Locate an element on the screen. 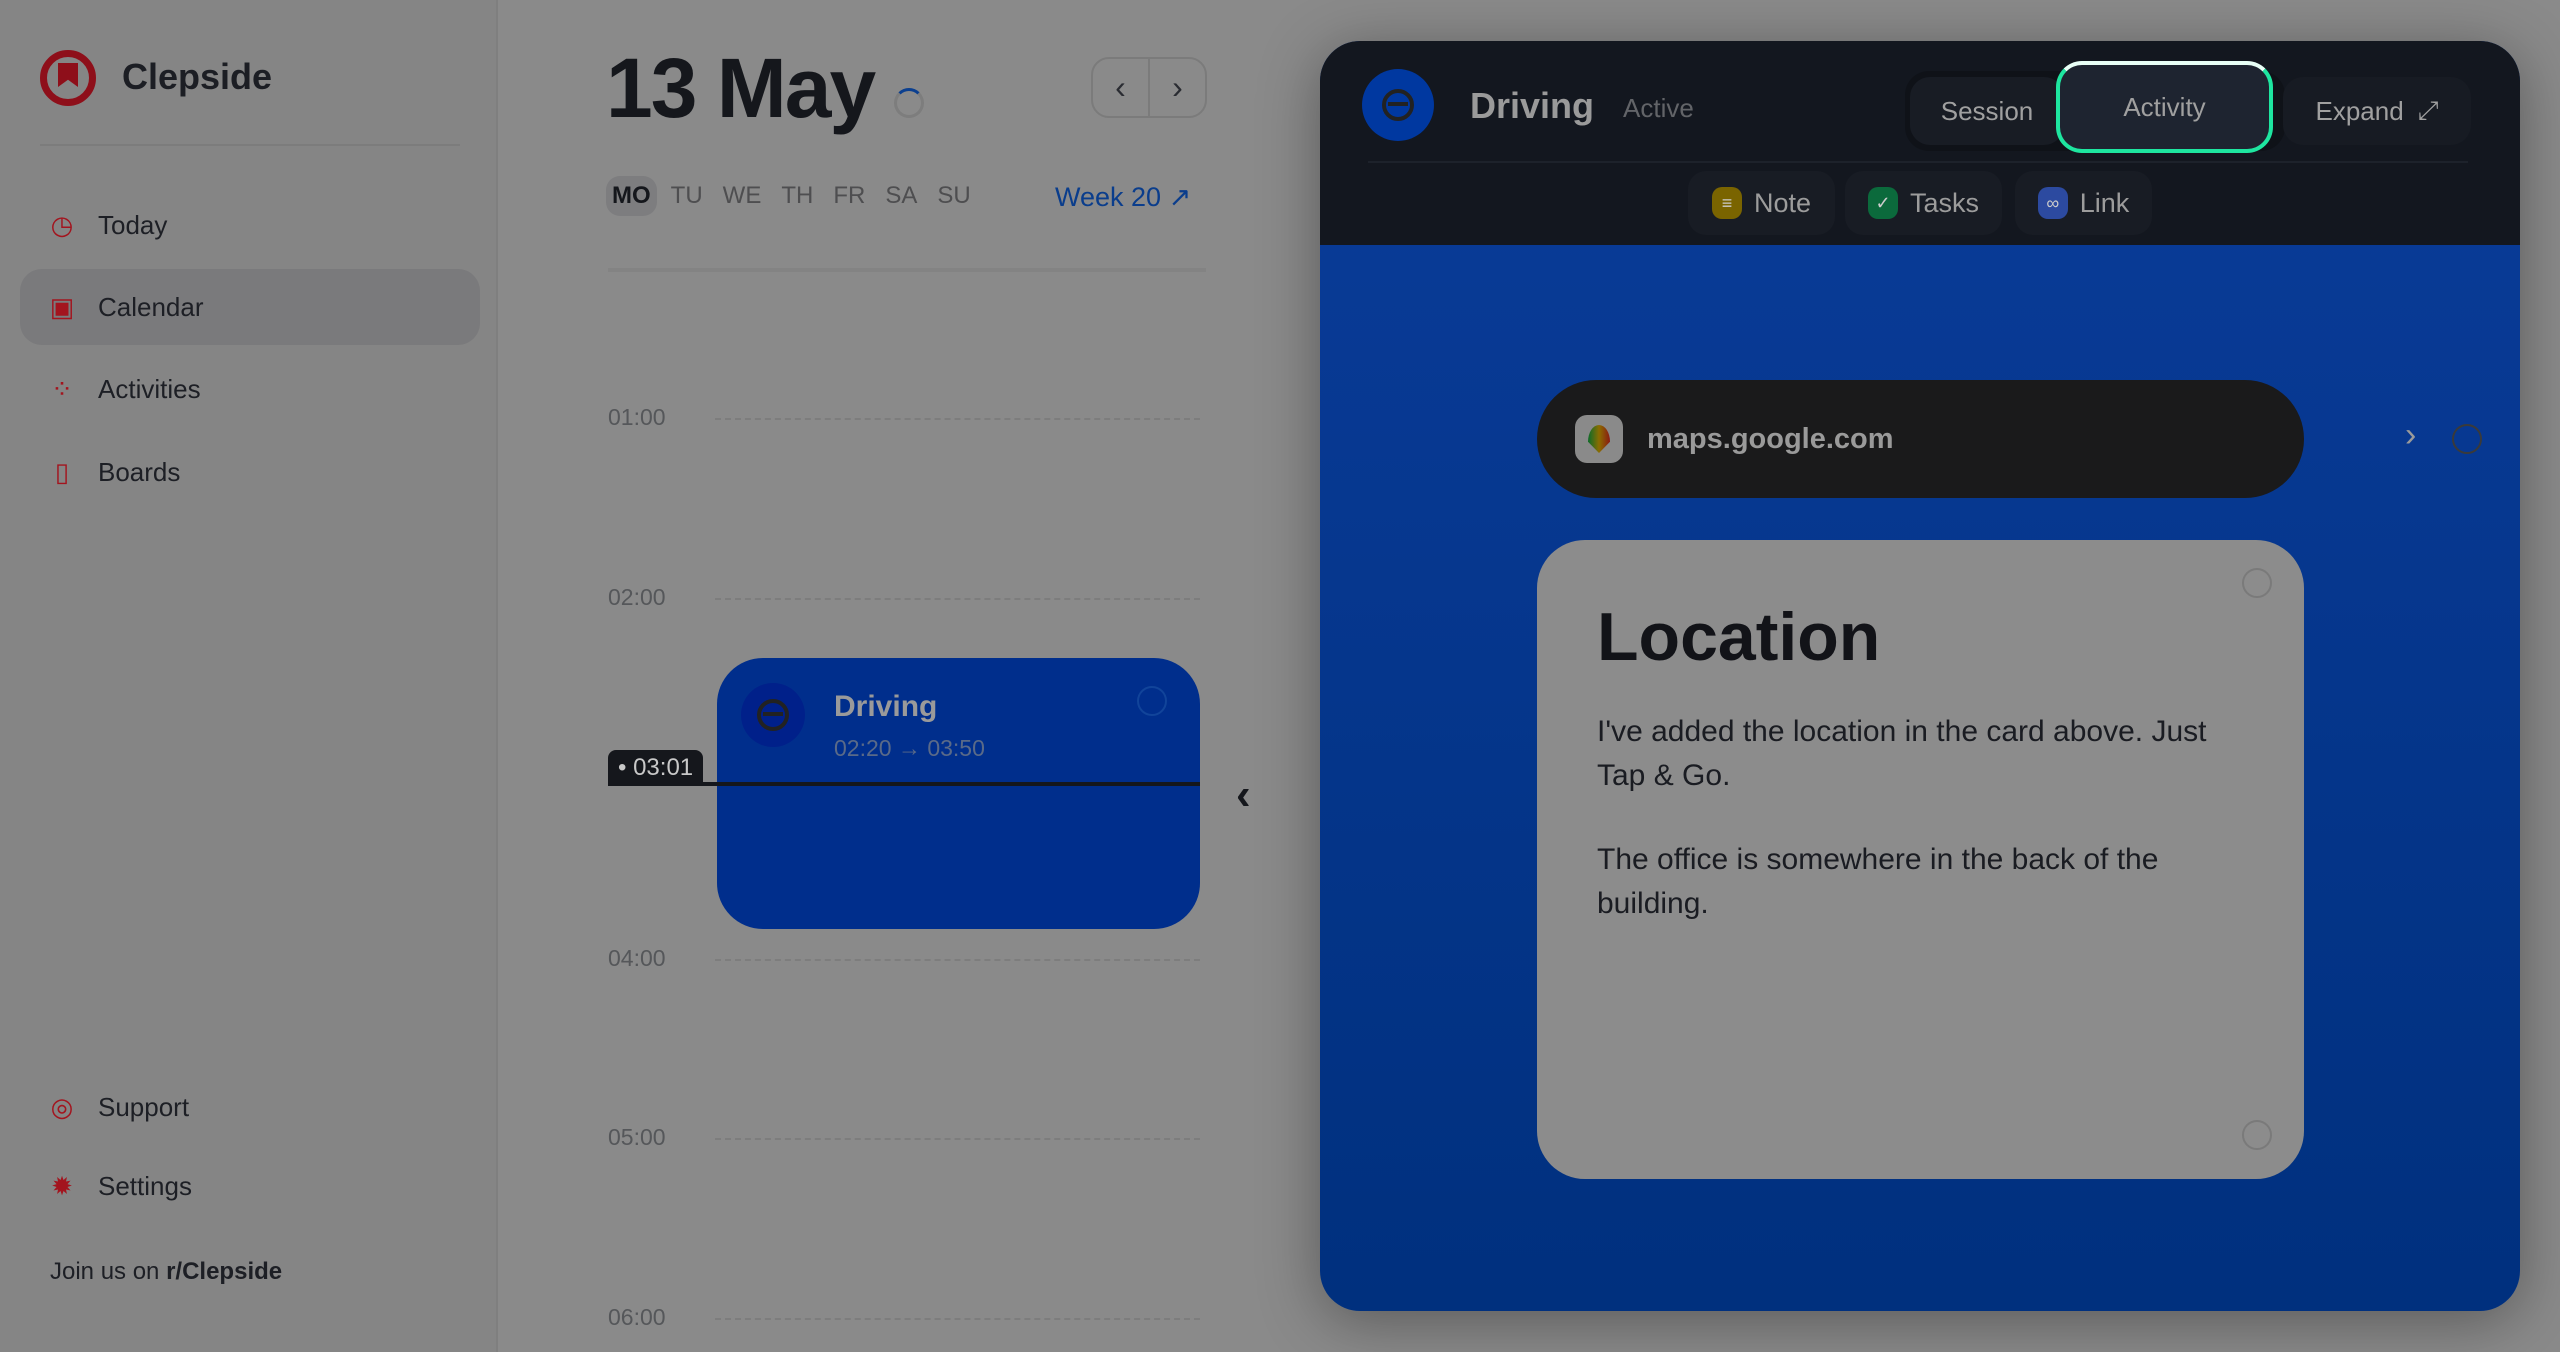 The image size is (2560, 1352). sidebar-item-calendar: ▣ Calendar is located at coordinates (250, 307).